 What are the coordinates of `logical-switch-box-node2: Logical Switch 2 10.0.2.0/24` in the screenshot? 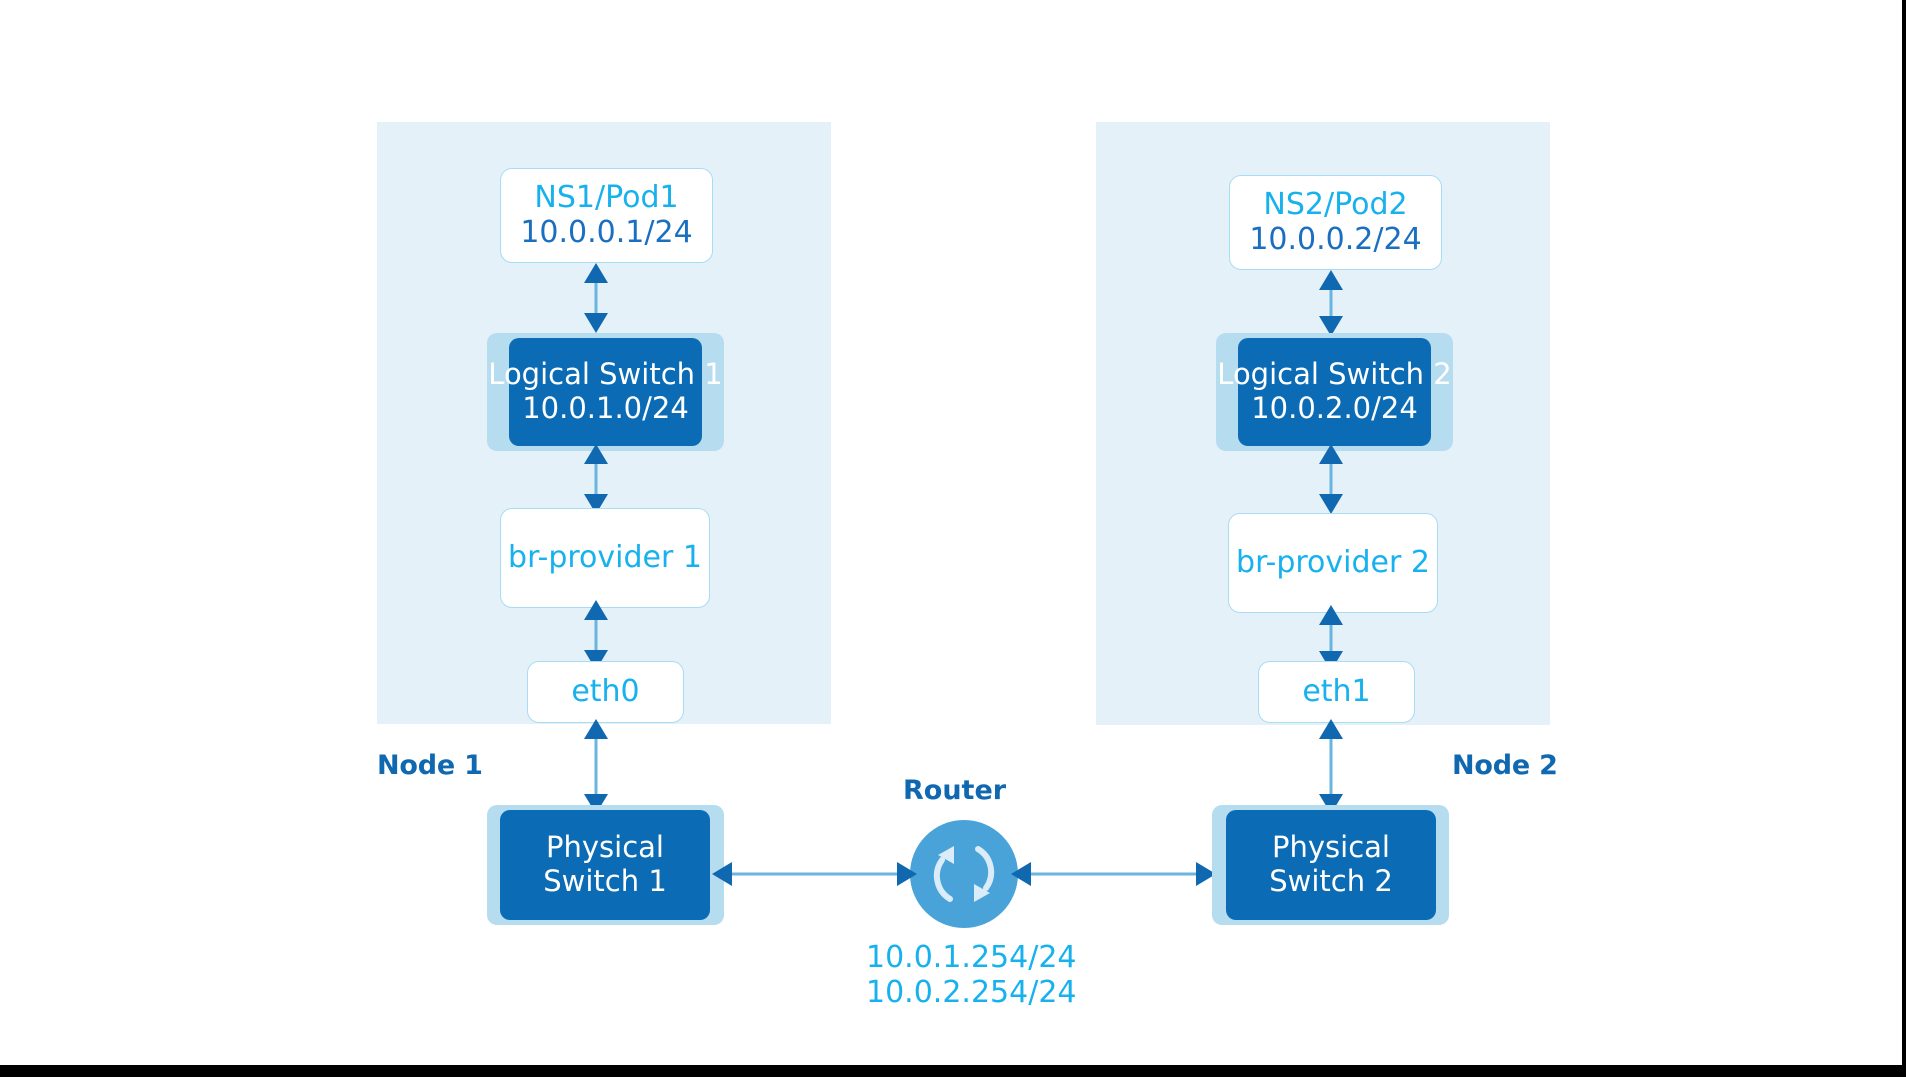 It's located at (1334, 392).